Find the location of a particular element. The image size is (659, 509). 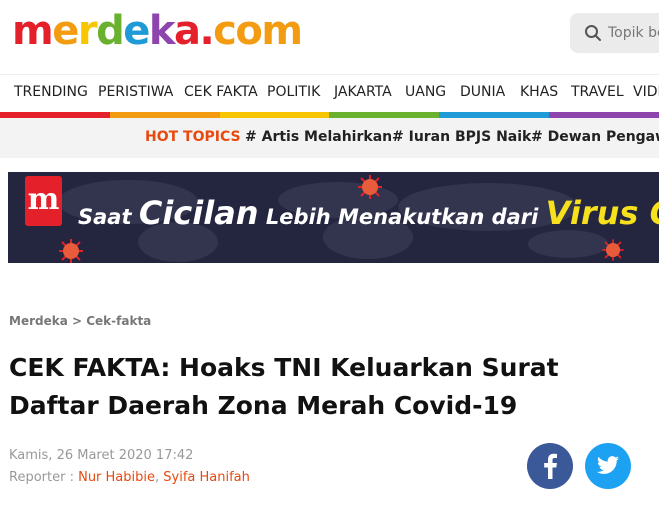

hot-topics-label: HOT TOPICS is located at coordinates (193, 137).